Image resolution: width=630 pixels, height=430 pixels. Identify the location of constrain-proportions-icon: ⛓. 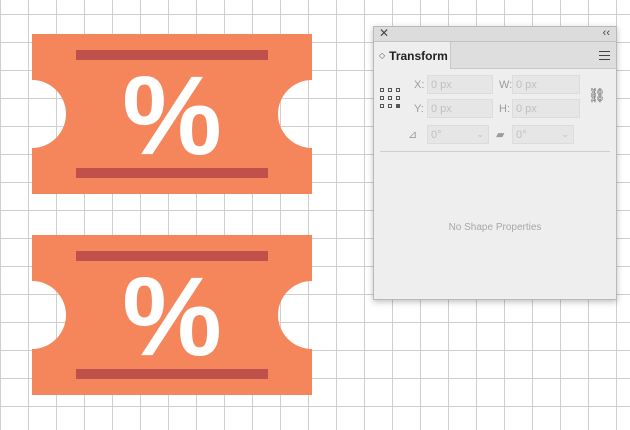
(597, 95).